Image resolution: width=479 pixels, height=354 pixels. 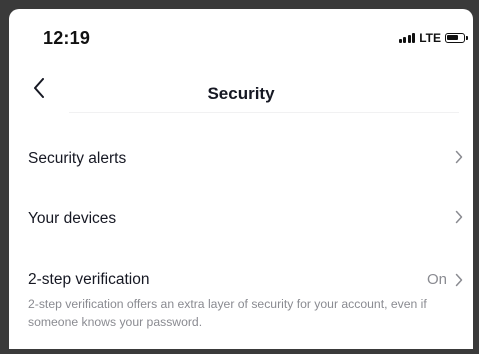 What do you see at coordinates (241, 160) in the screenshot?
I see `security-alerts-row: Security alerts` at bounding box center [241, 160].